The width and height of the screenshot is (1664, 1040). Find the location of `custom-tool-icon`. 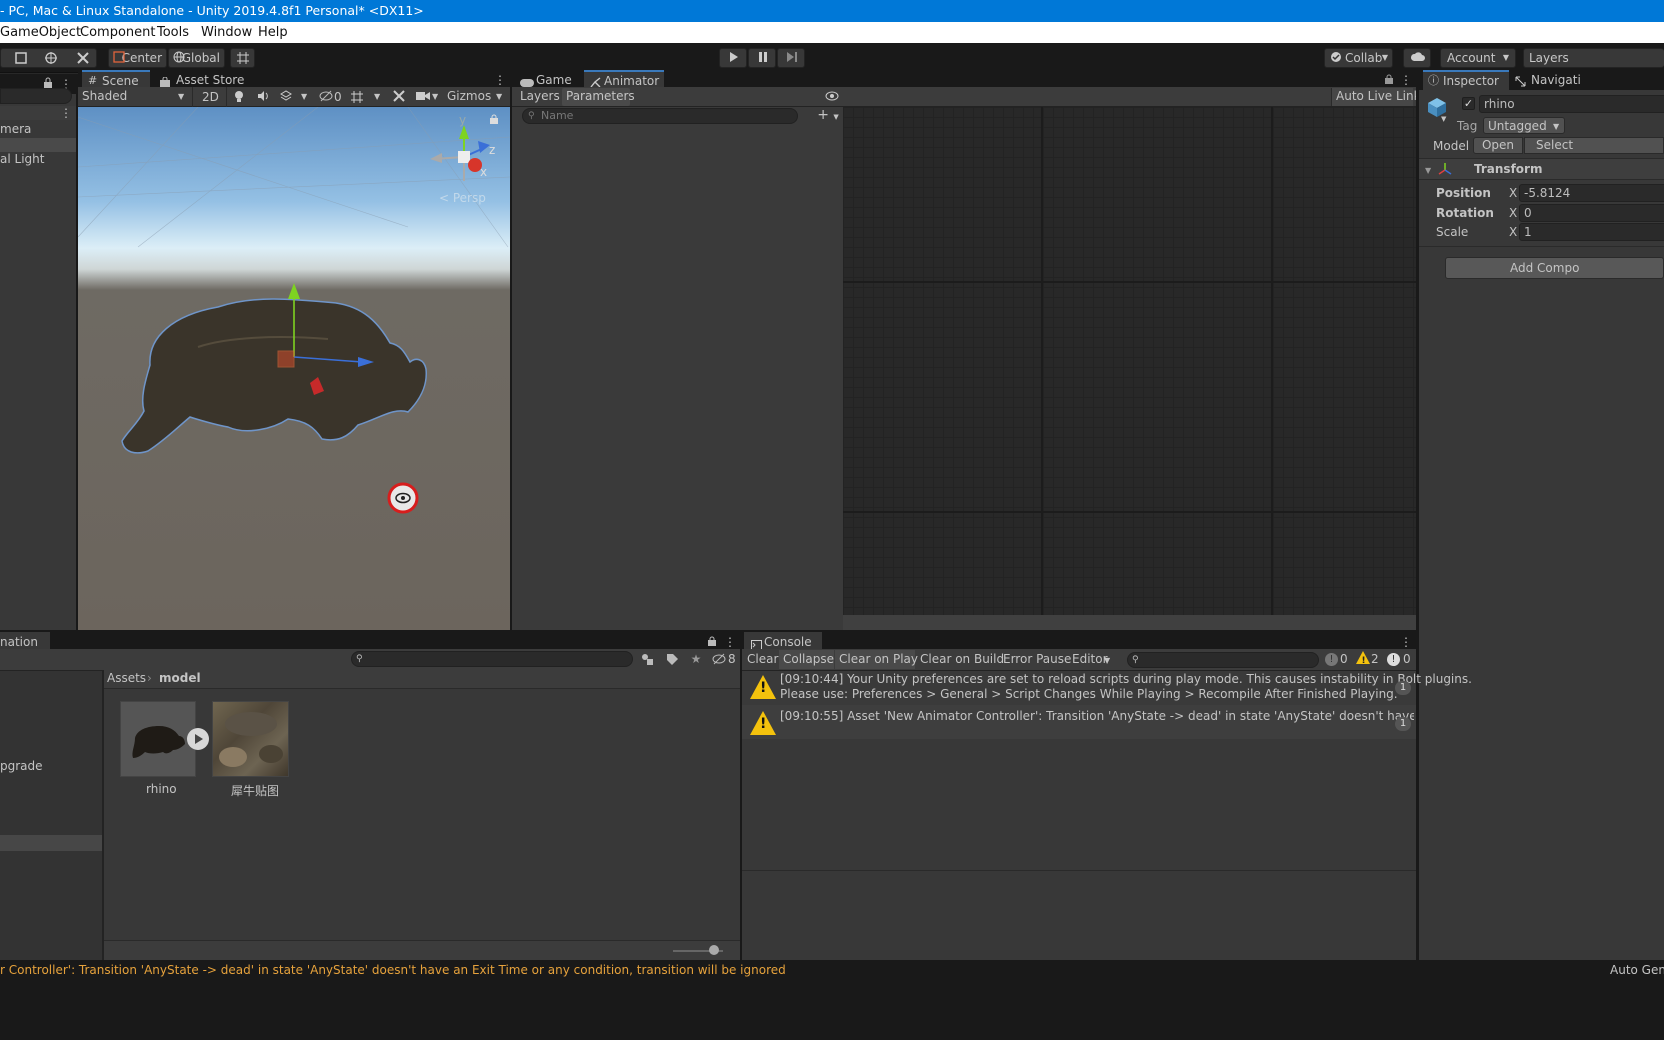

custom-tool-icon is located at coordinates (83, 59).